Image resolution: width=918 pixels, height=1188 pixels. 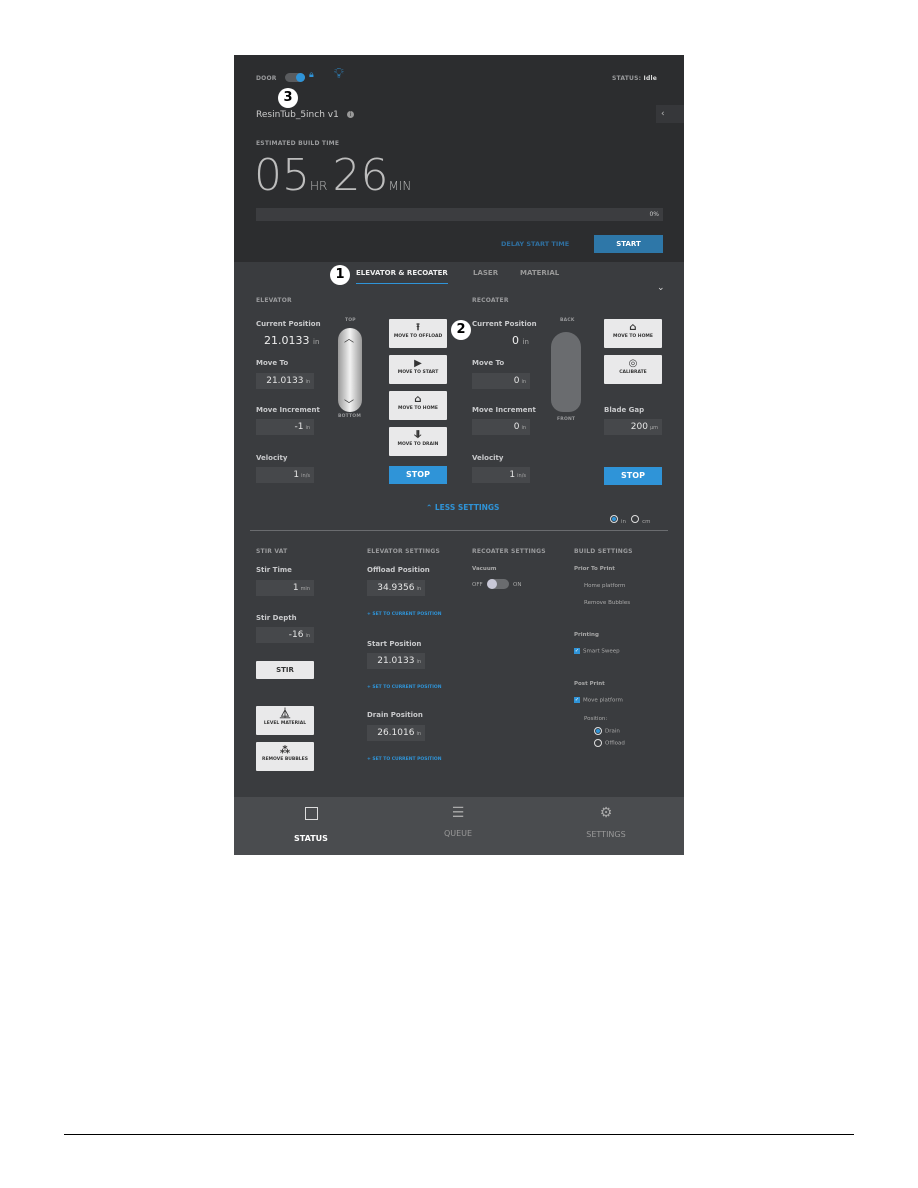 I want to click on blade-gap-label: Blade Gap, so click(x=624, y=410).